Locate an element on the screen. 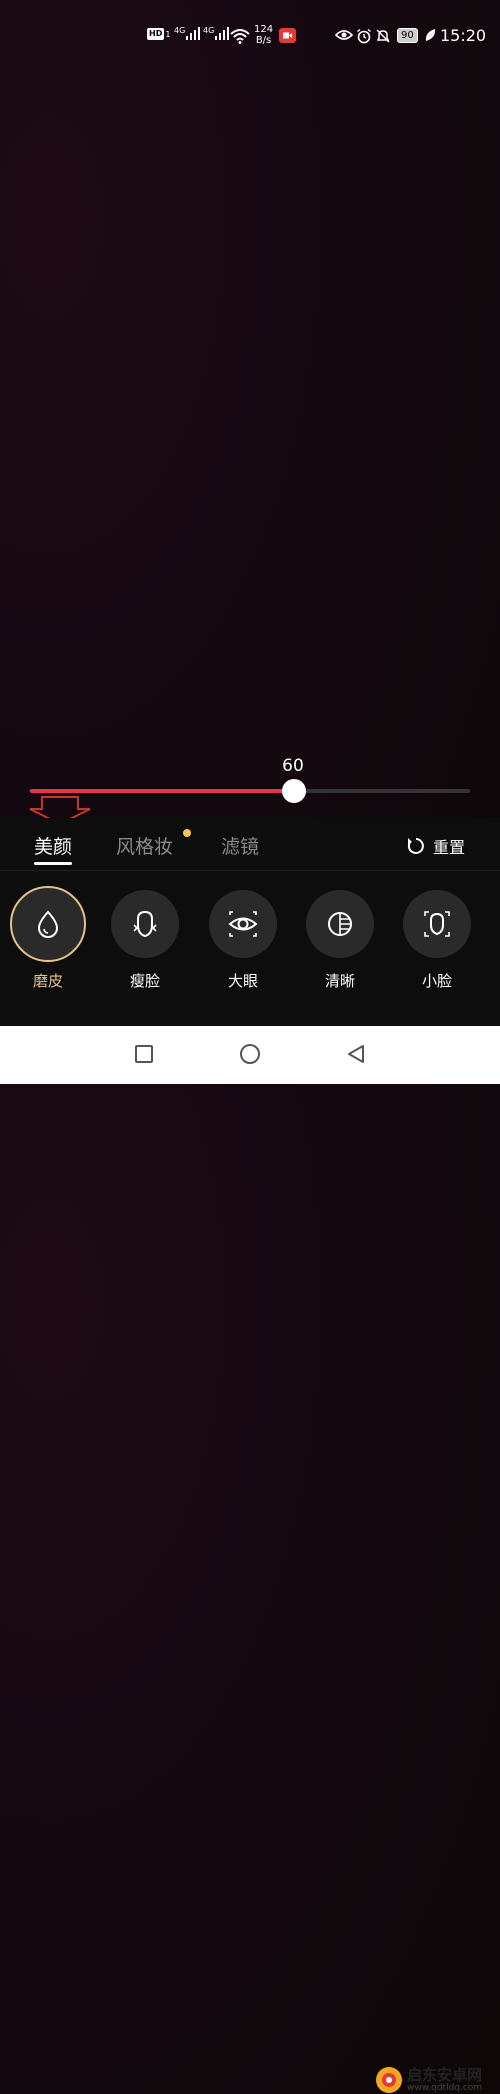  face-slim-icon is located at coordinates (145, 924).